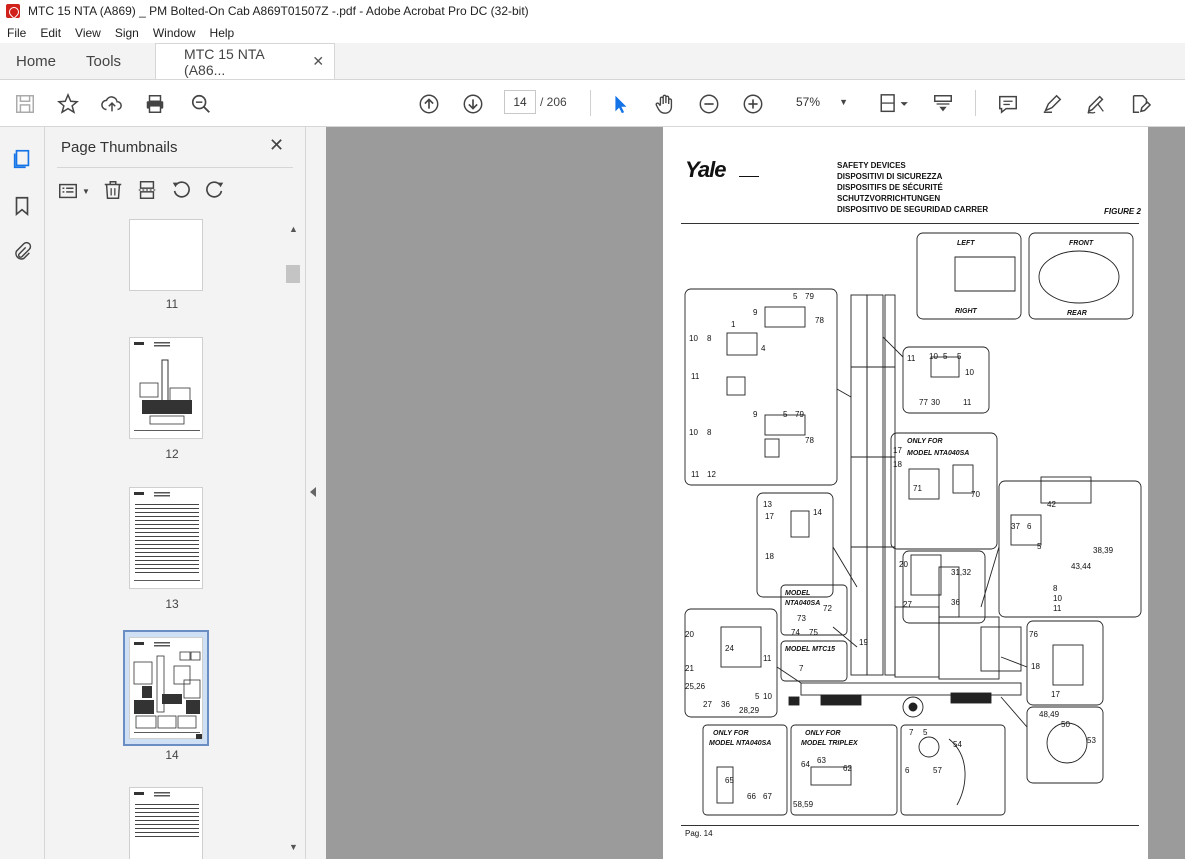 Image resolution: width=1185 pixels, height=859 pixels. What do you see at coordinates (22, 159) in the screenshot?
I see `page-thumbnails-icon` at bounding box center [22, 159].